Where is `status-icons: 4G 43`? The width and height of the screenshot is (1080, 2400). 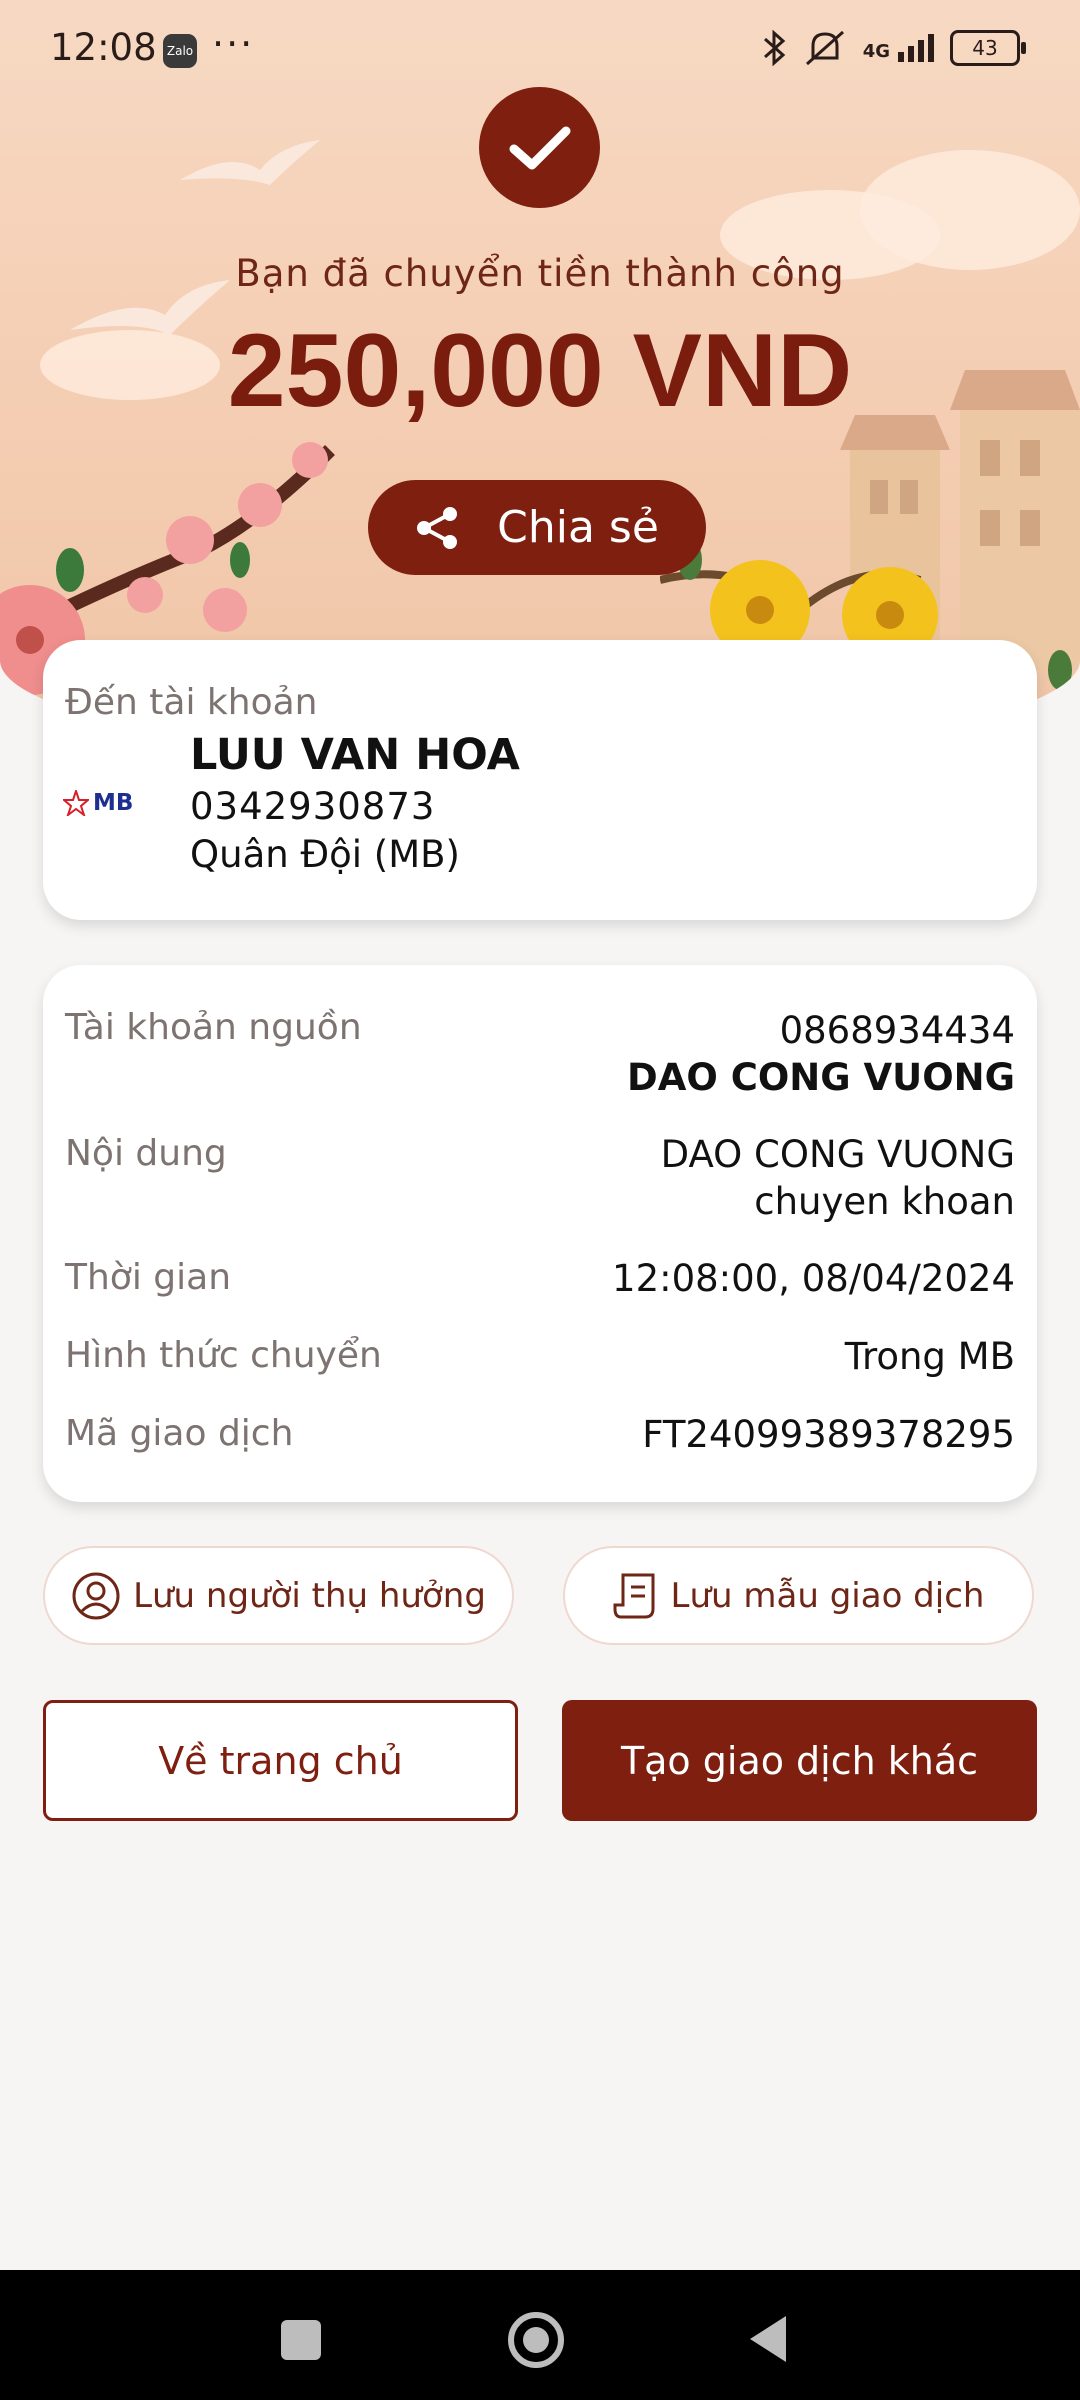 status-icons: 4G 43 is located at coordinates (894, 48).